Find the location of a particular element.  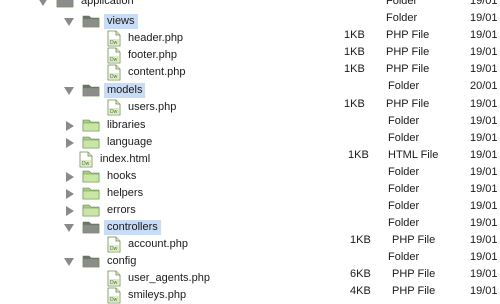

folder-name: hooks is located at coordinates (122, 176).